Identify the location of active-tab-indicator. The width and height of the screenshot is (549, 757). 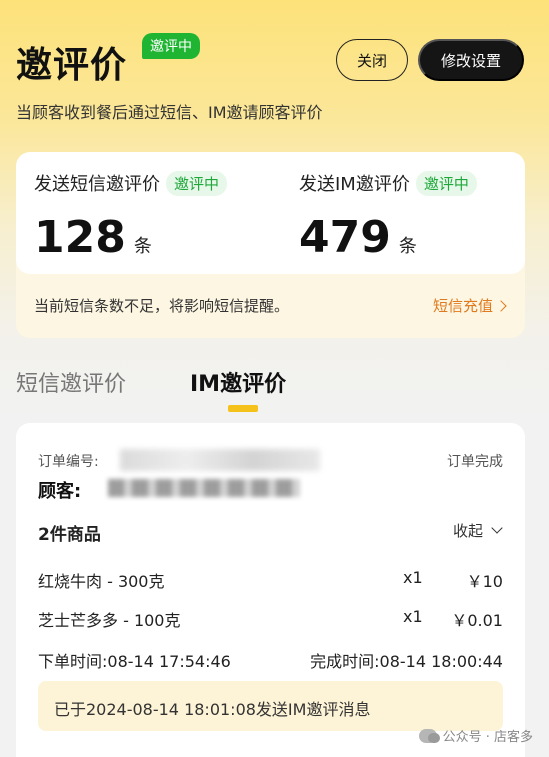
(243, 408).